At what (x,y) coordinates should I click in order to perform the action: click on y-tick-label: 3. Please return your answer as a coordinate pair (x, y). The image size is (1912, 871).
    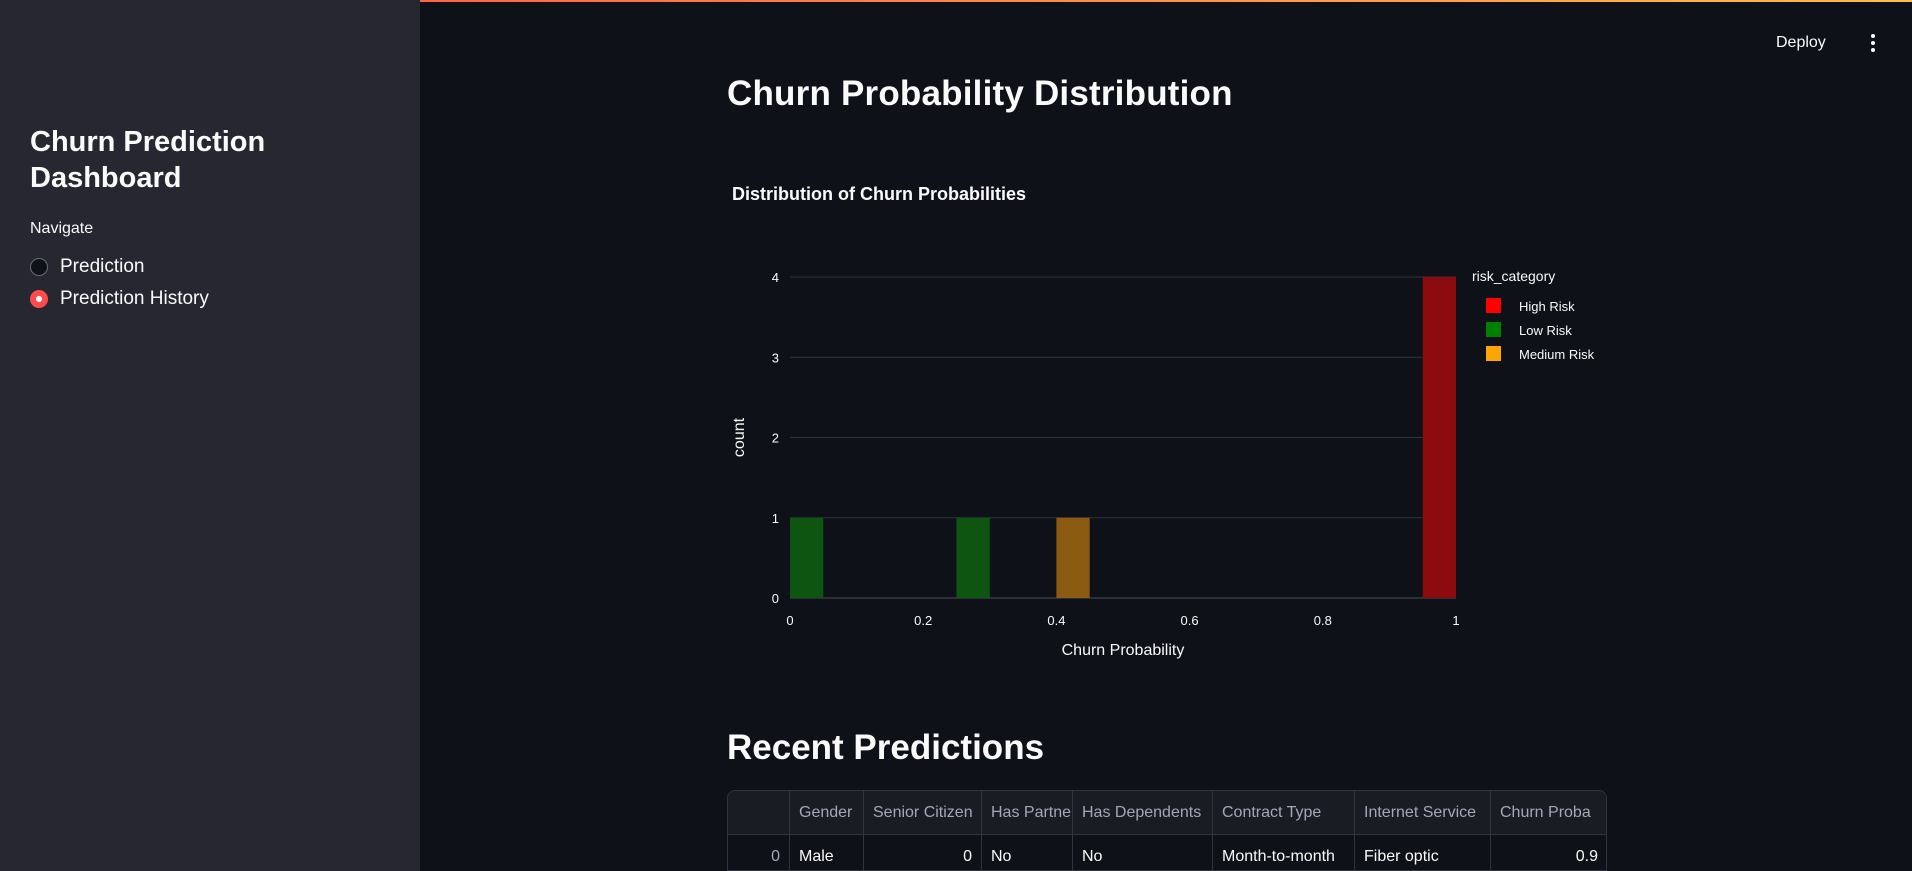
    Looking at the image, I should click on (775, 357).